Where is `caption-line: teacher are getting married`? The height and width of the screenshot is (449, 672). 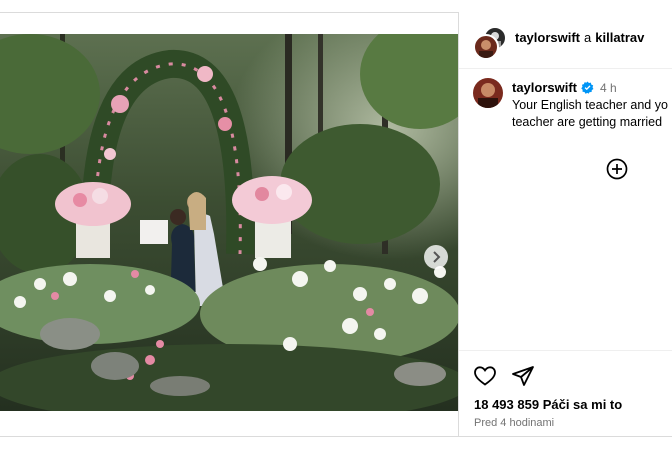
caption-line: teacher are getting married is located at coordinates (587, 122).